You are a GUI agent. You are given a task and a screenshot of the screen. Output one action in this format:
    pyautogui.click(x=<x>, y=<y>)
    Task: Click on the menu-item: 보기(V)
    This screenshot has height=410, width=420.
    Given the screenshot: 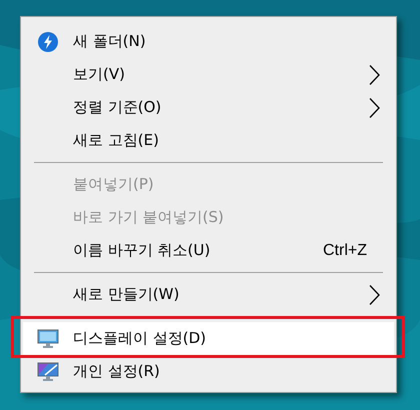 What is the action you would take?
    pyautogui.click(x=208, y=74)
    